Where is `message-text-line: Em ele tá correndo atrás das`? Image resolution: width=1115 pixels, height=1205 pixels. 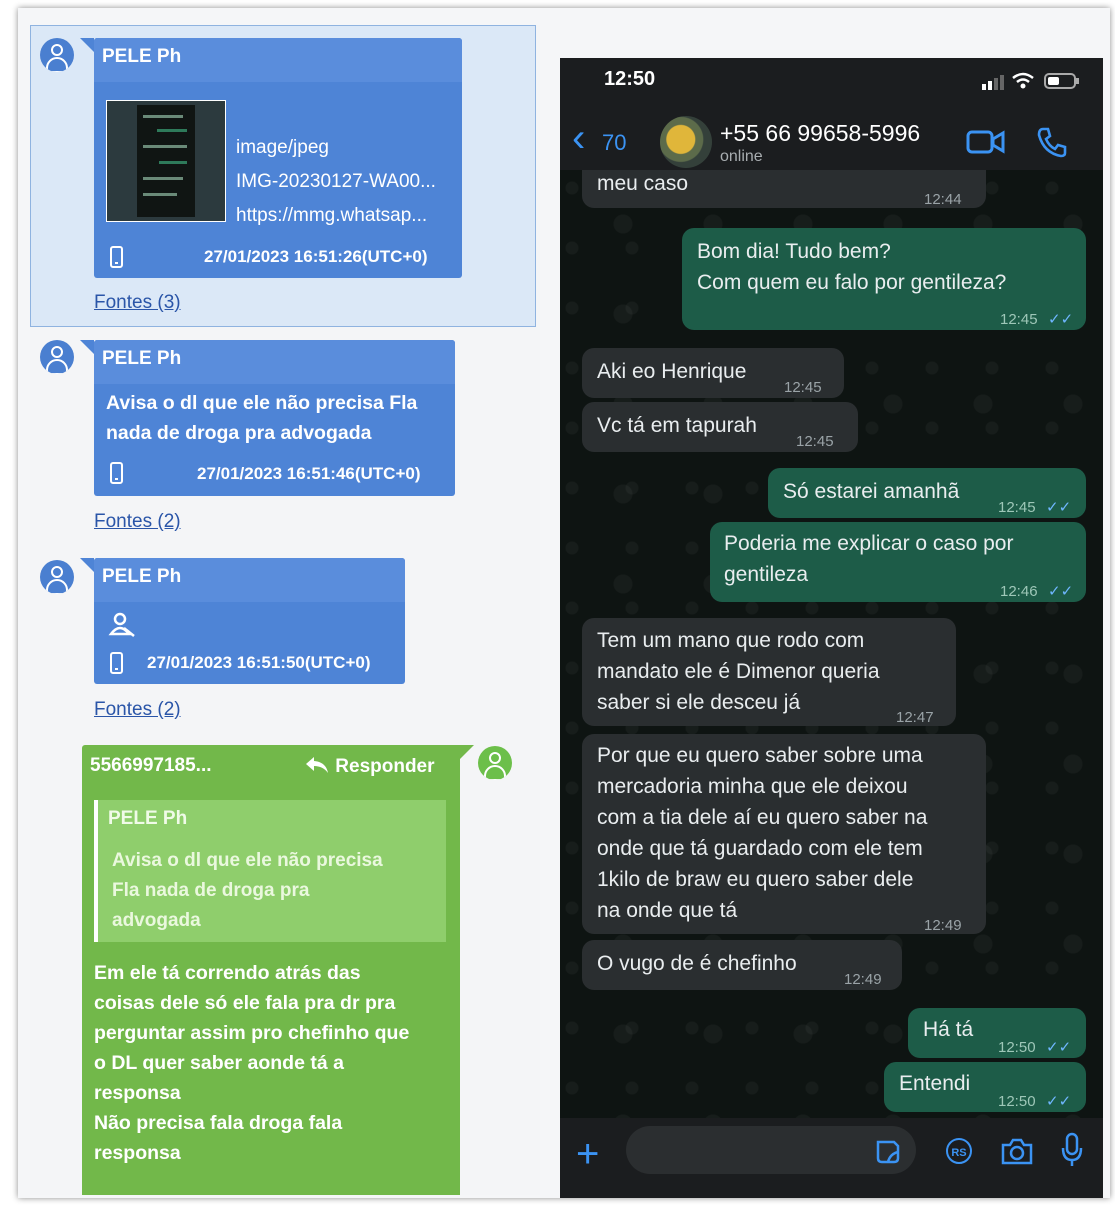 message-text-line: Em ele tá correndo atrás das is located at coordinates (227, 973).